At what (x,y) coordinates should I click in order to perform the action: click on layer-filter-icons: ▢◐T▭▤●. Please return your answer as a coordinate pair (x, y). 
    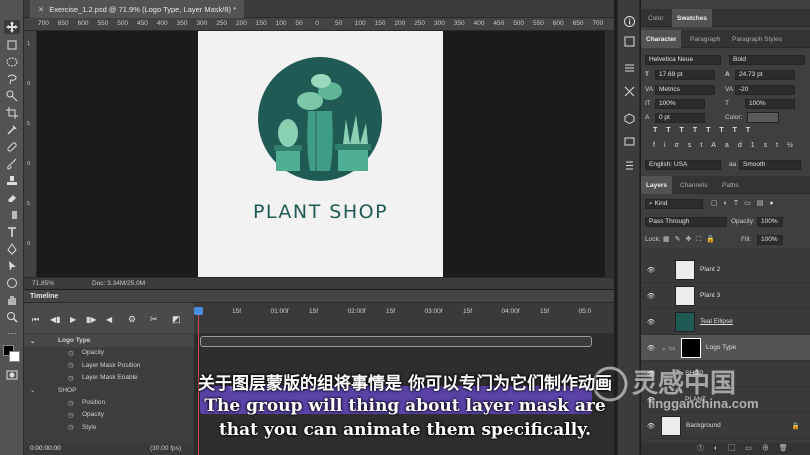
    Looking at the image, I should click on (759, 204).